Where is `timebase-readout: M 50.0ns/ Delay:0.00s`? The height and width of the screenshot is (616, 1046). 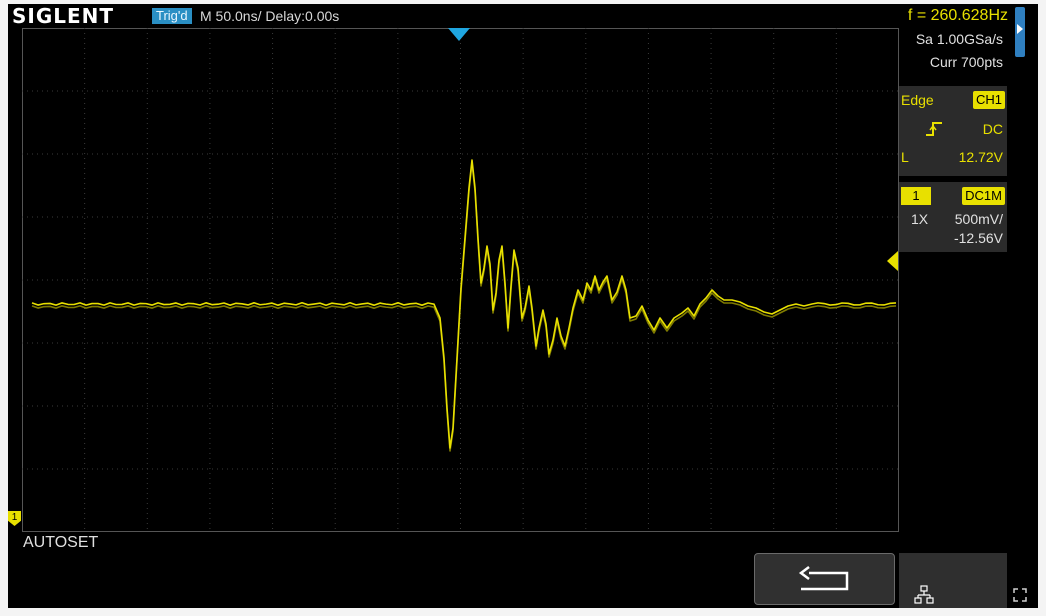
timebase-readout: M 50.0ns/ Delay:0.00s is located at coordinates (269, 16).